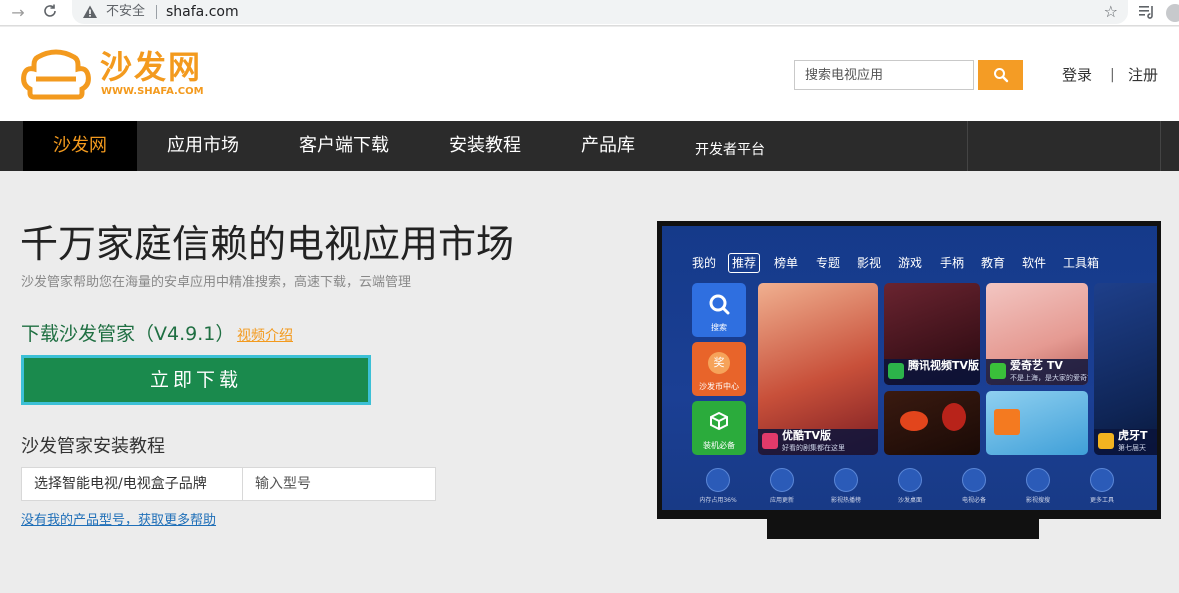 Image resolution: width=1179 pixels, height=593 pixels. I want to click on reading-list-icon, so click(1147, 12).